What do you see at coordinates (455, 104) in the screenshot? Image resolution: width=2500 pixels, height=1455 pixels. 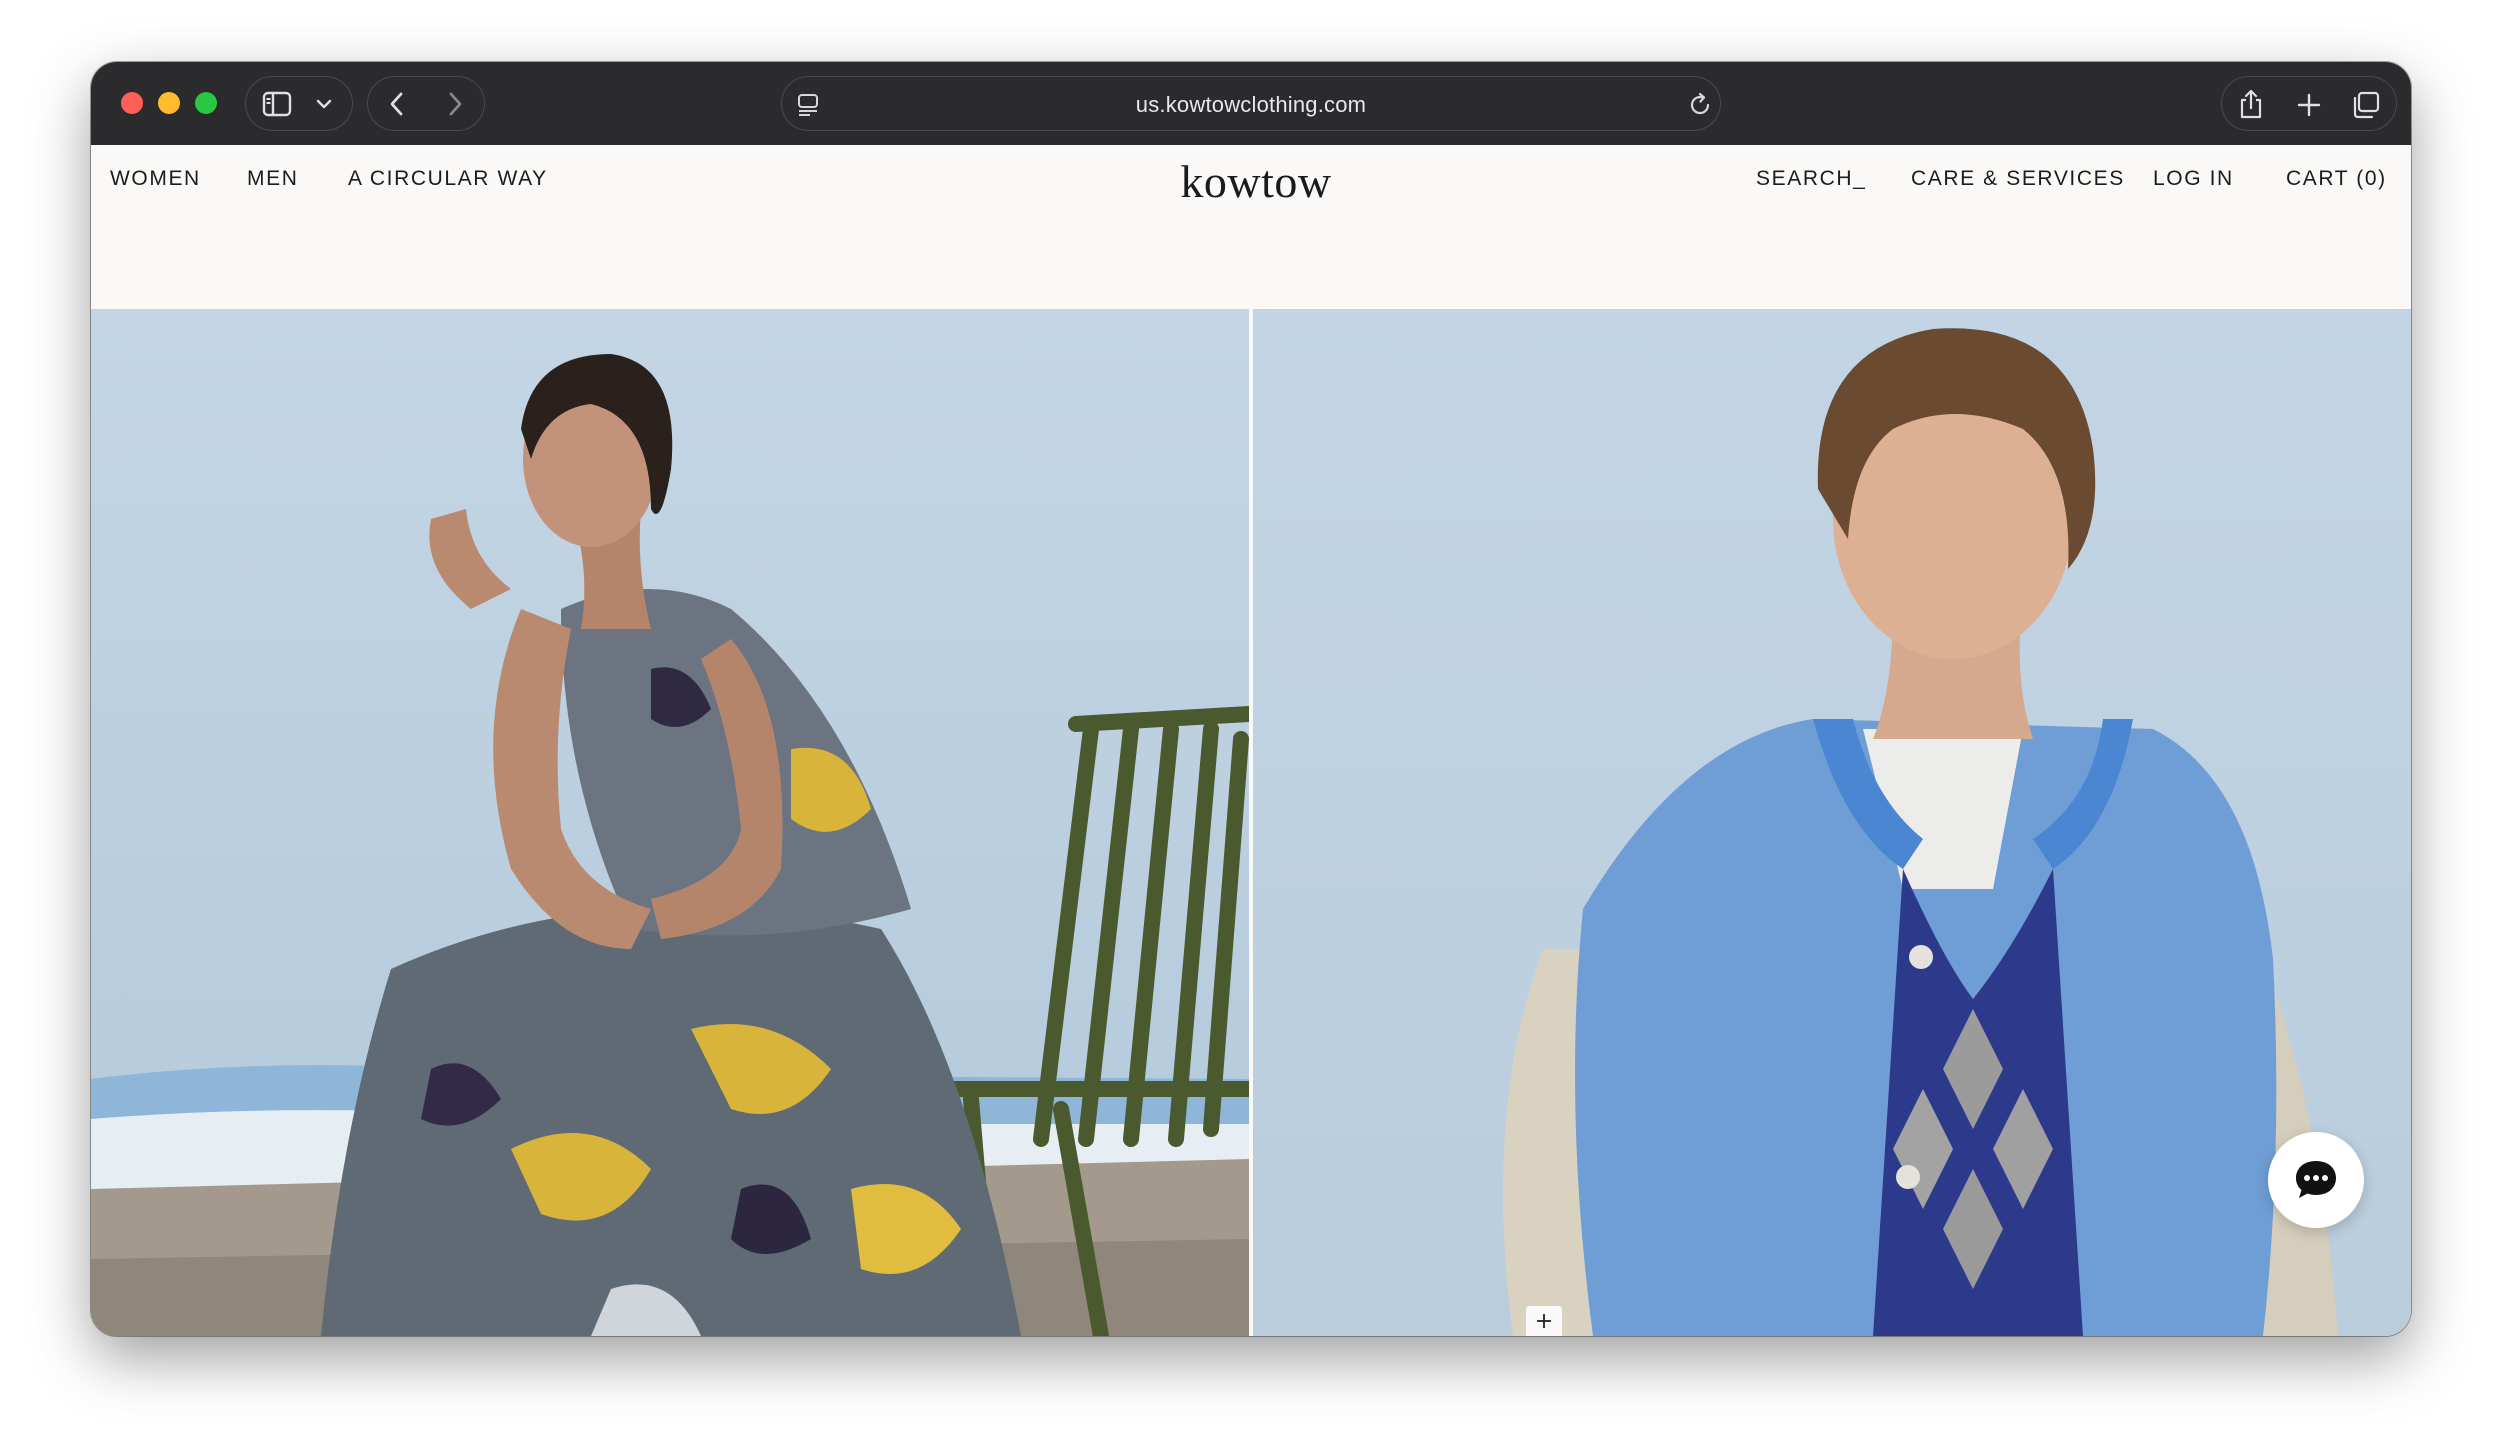 I see `forward-arrow-icon` at bounding box center [455, 104].